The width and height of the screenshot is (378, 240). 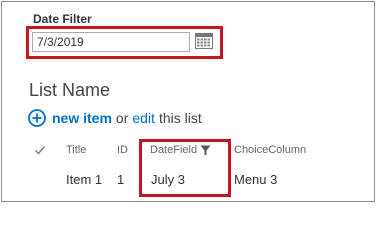 I want to click on calendar-icon, so click(x=204, y=40).